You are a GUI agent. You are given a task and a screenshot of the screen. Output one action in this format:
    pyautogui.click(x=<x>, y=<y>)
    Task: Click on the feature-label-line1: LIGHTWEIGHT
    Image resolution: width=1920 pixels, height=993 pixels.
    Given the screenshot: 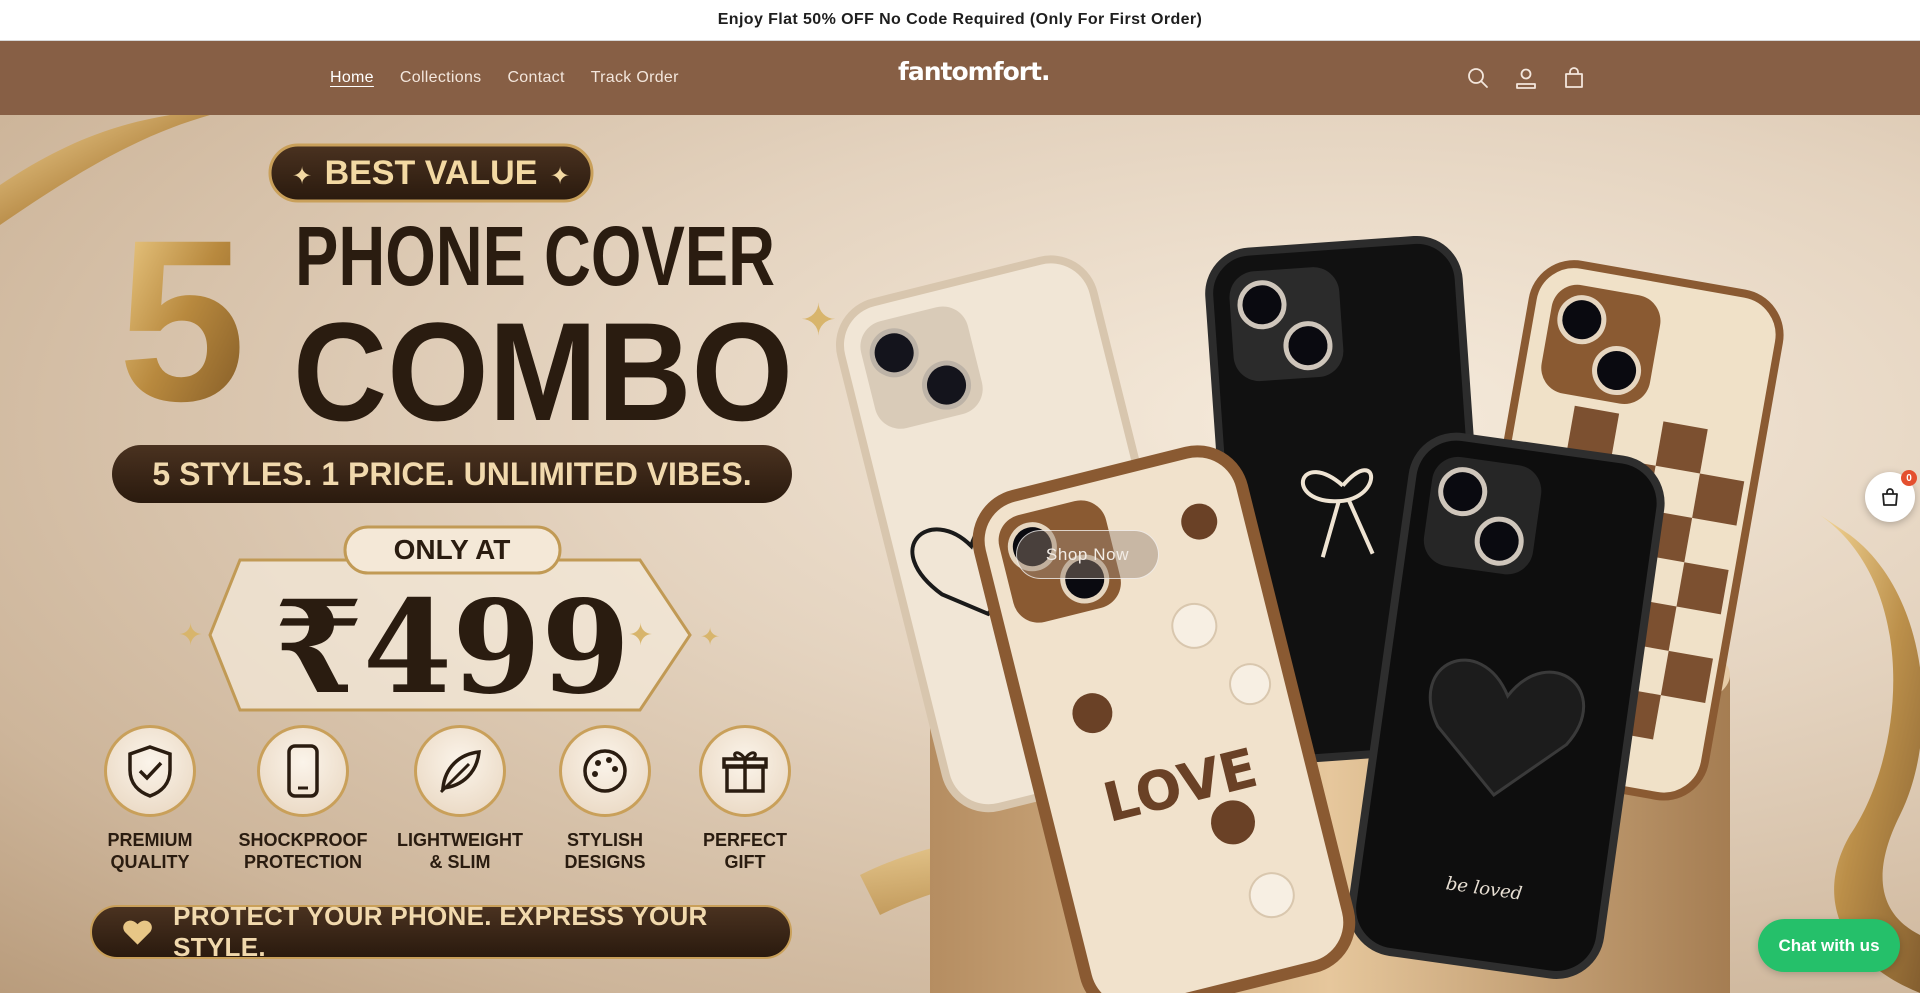 What is the action you would take?
    pyautogui.click(x=460, y=840)
    